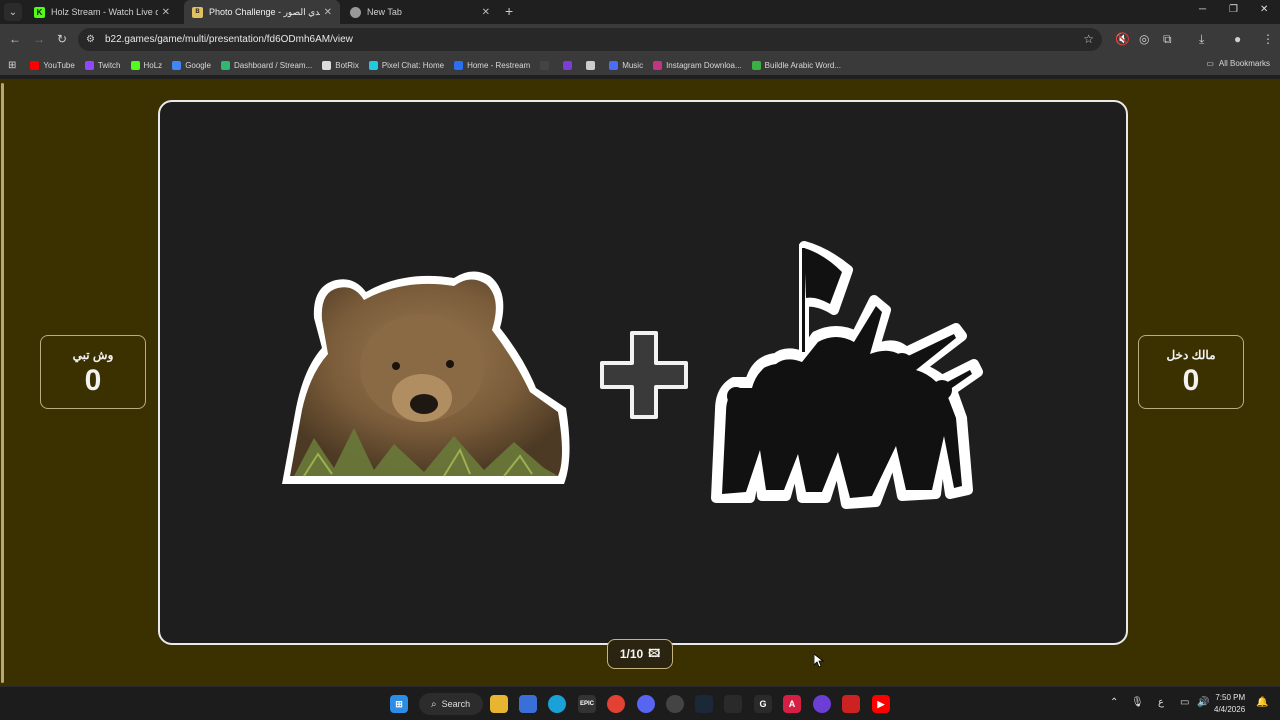 This screenshot has width=1280, height=720. I want to click on bookmark-item: BotRix, so click(340, 65).